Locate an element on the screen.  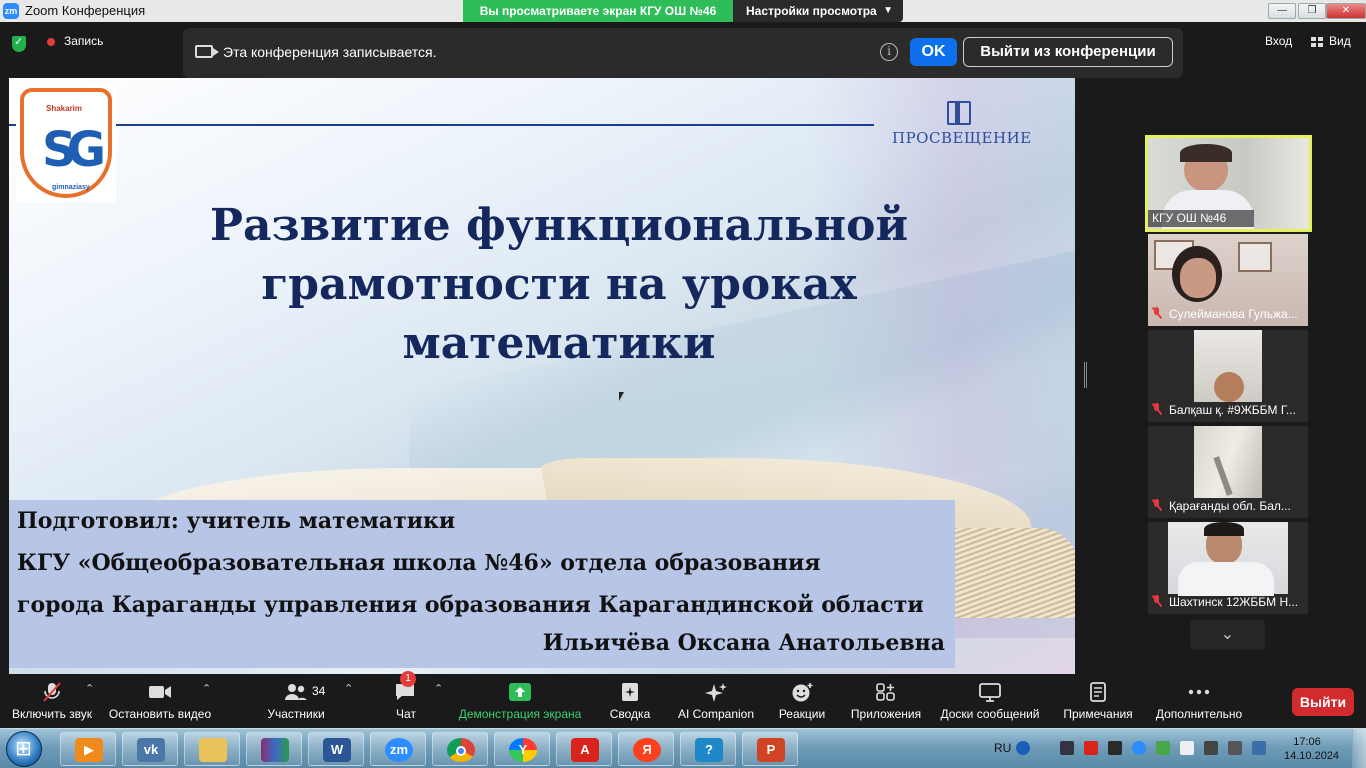
video-options-caret-icon: ⌃ is located at coordinates (206, 688).